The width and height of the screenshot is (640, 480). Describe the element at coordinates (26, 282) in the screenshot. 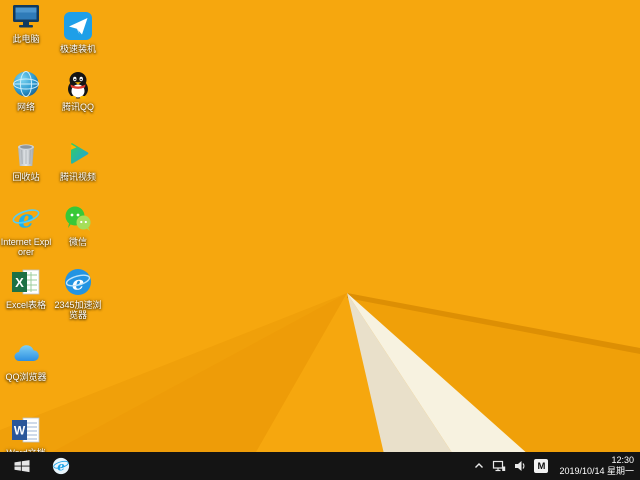

I see `excel-icon: X` at that location.